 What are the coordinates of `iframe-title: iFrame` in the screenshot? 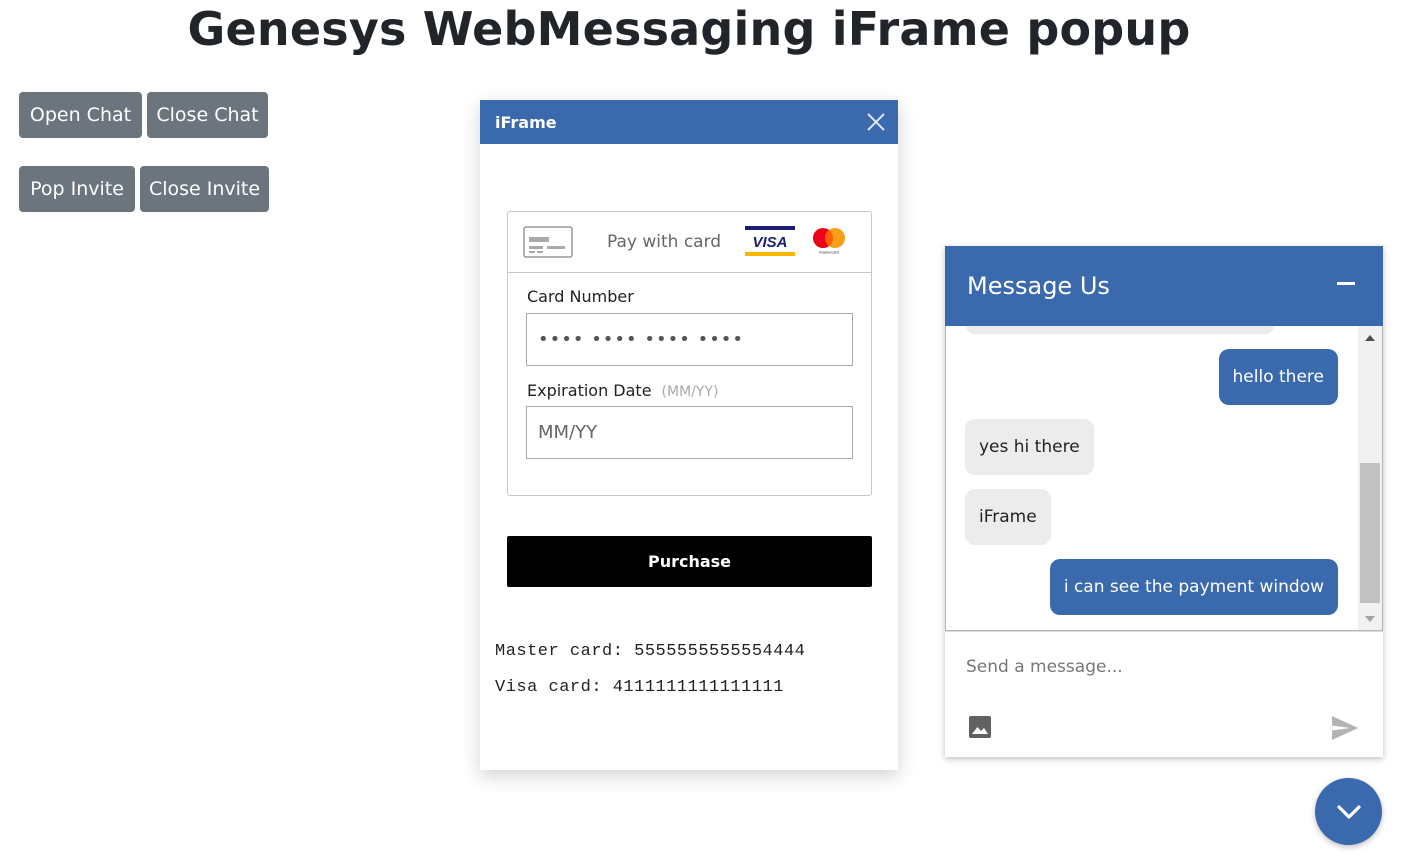 It's located at (526, 122).